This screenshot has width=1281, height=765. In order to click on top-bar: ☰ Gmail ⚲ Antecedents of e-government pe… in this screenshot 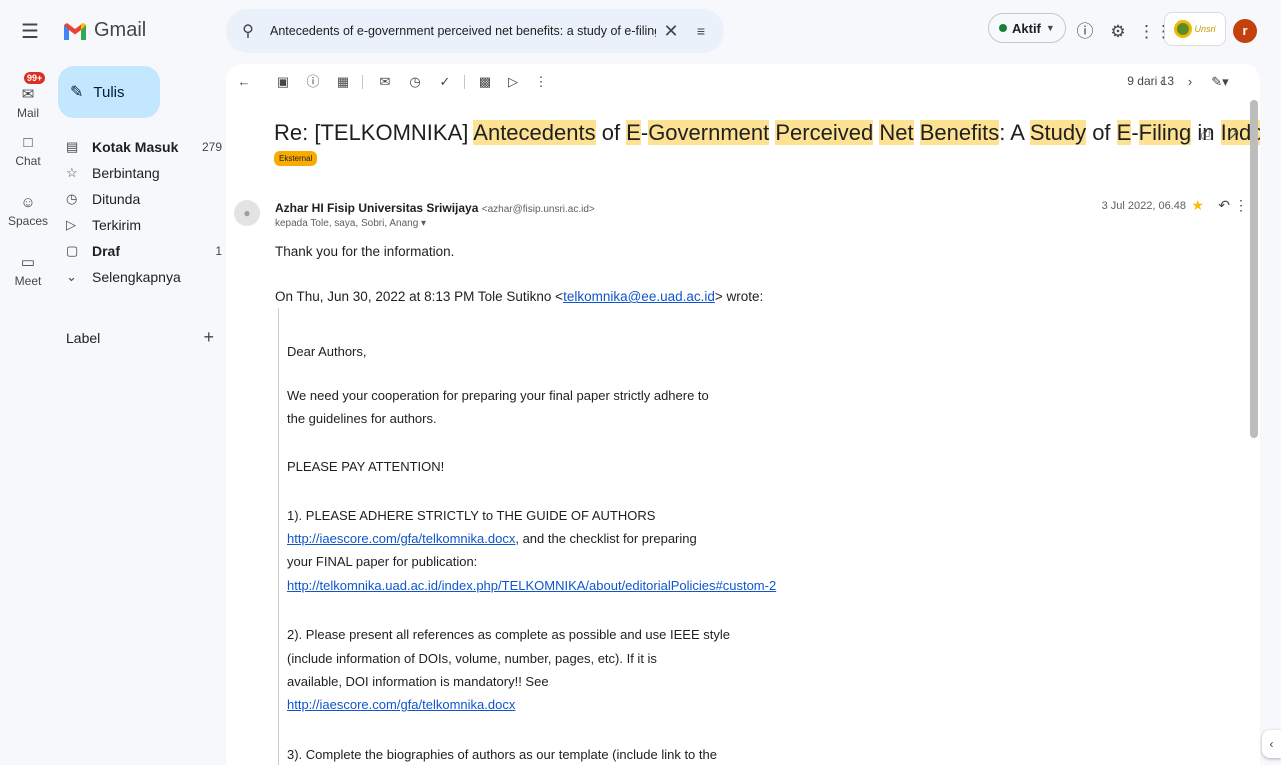, I will do `click(640, 32)`.